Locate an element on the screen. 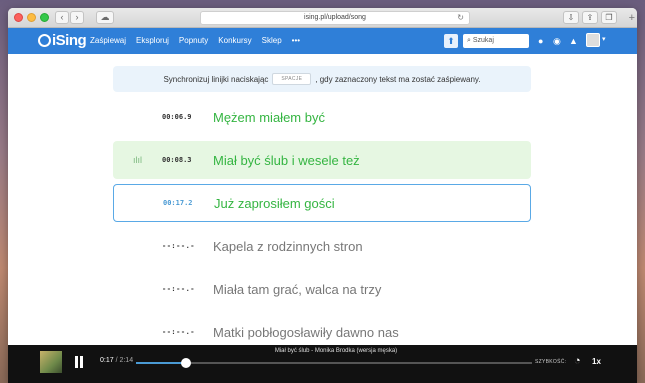 This screenshot has width=645, height=383. speed-value-button: 1x is located at coordinates (596, 361).